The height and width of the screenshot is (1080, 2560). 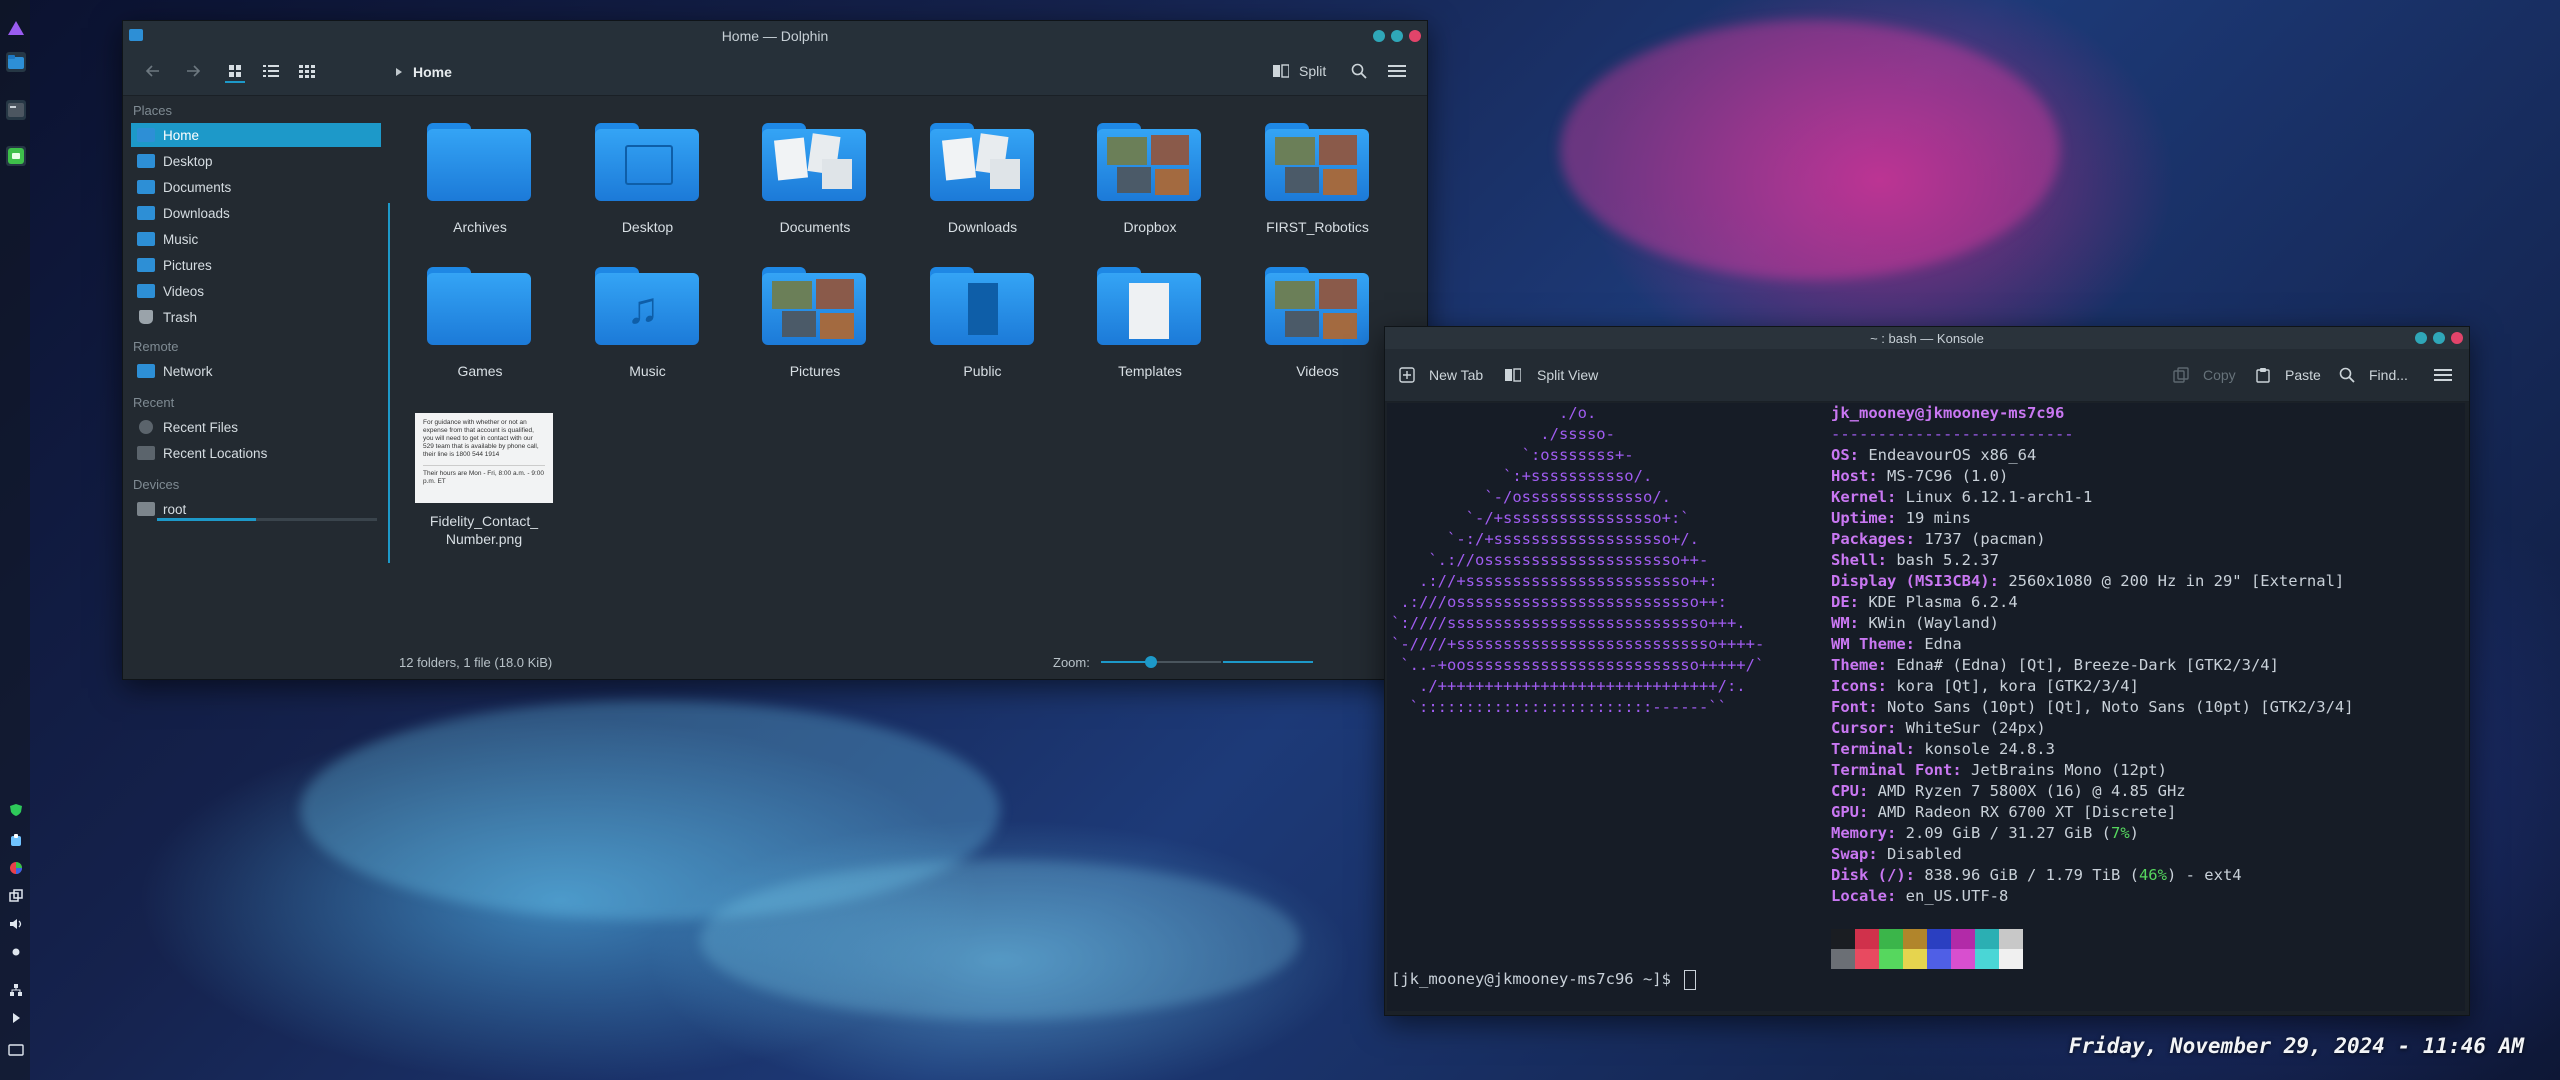 I want to click on folder-item: Videos, so click(x=1318, y=332).